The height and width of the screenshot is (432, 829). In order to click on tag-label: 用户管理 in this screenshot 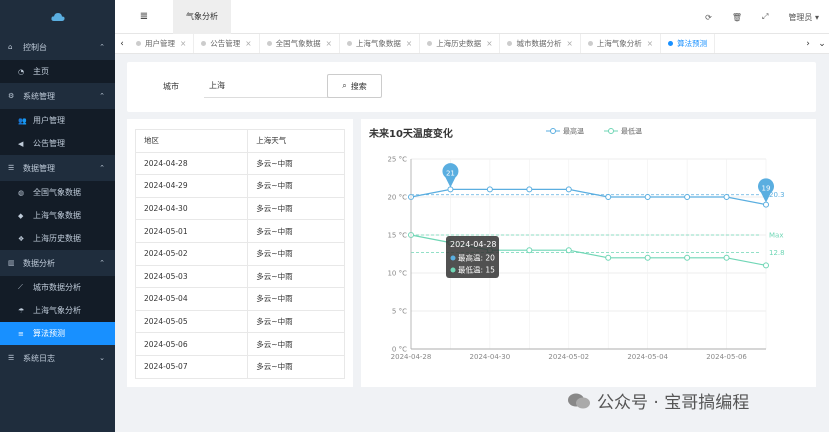, I will do `click(160, 43)`.